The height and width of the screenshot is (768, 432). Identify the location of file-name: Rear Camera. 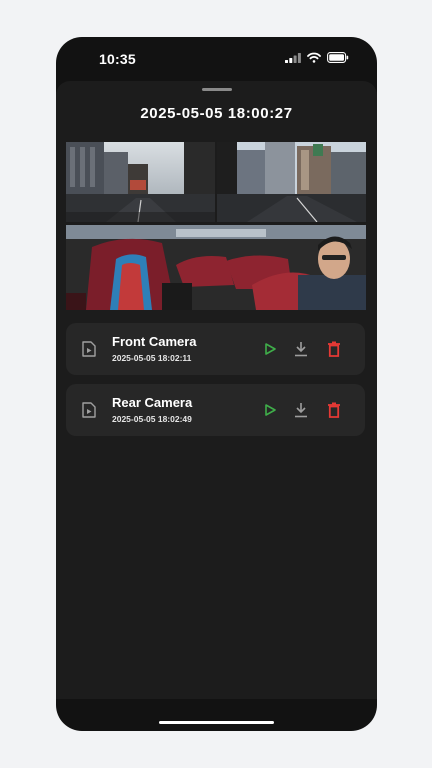
(152, 402).